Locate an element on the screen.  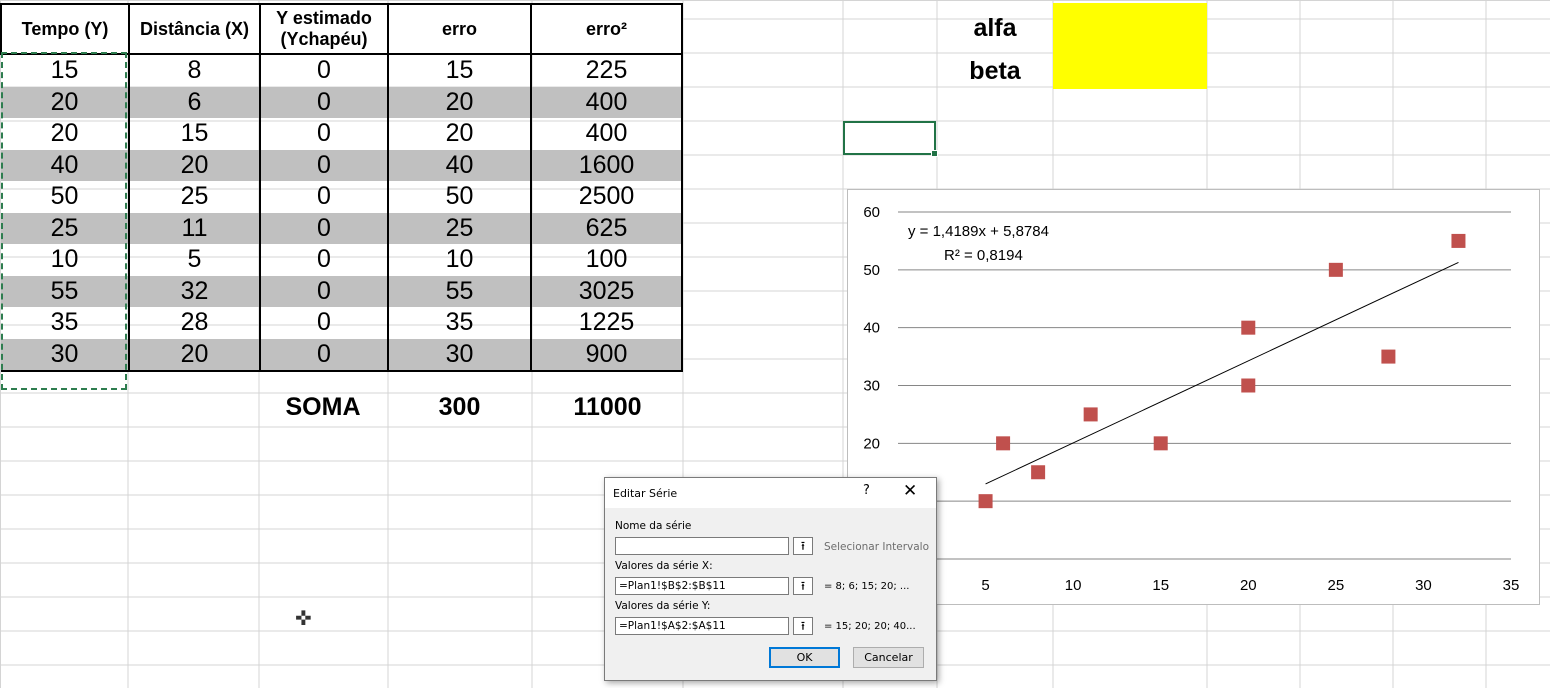
header-tempo: Tempo (Y) is located at coordinates (65, 29).